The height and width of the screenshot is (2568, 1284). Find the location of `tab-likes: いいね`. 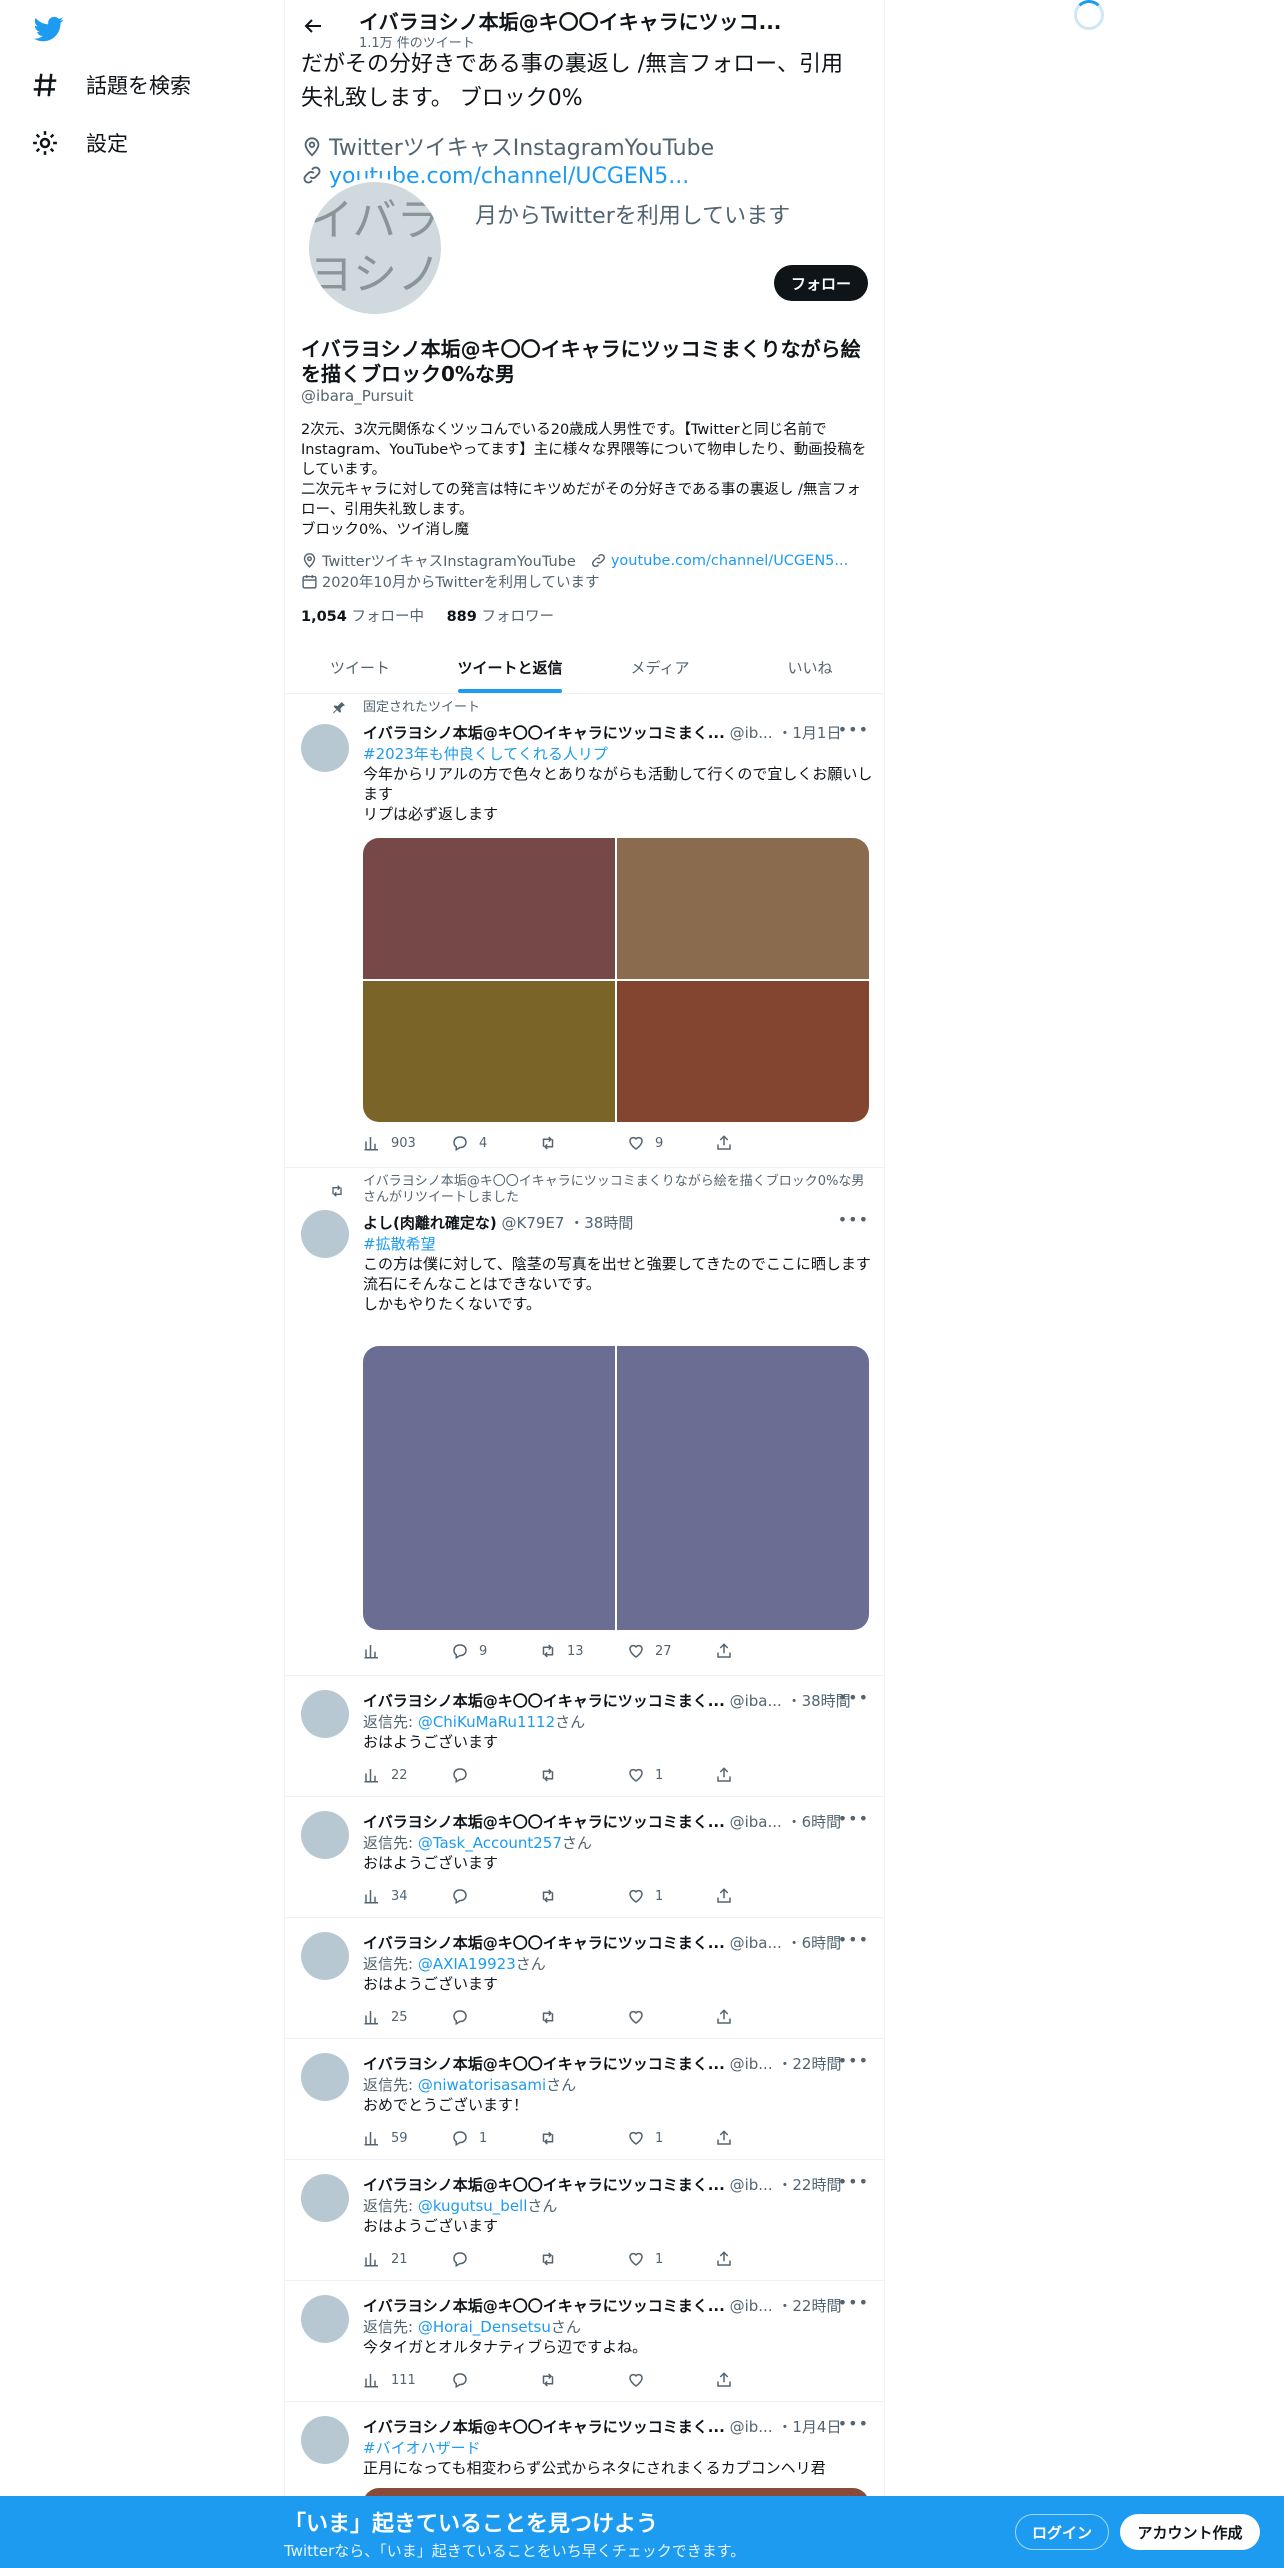

tab-likes: いいね is located at coordinates (809, 667).